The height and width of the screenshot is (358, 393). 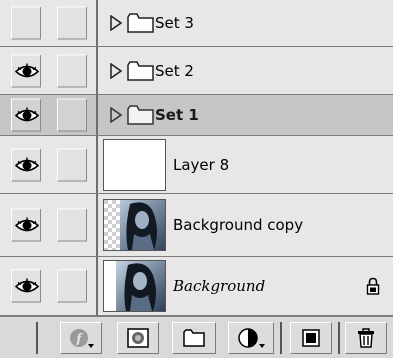 I want to click on layer-style-icon: f, so click(x=82, y=338).